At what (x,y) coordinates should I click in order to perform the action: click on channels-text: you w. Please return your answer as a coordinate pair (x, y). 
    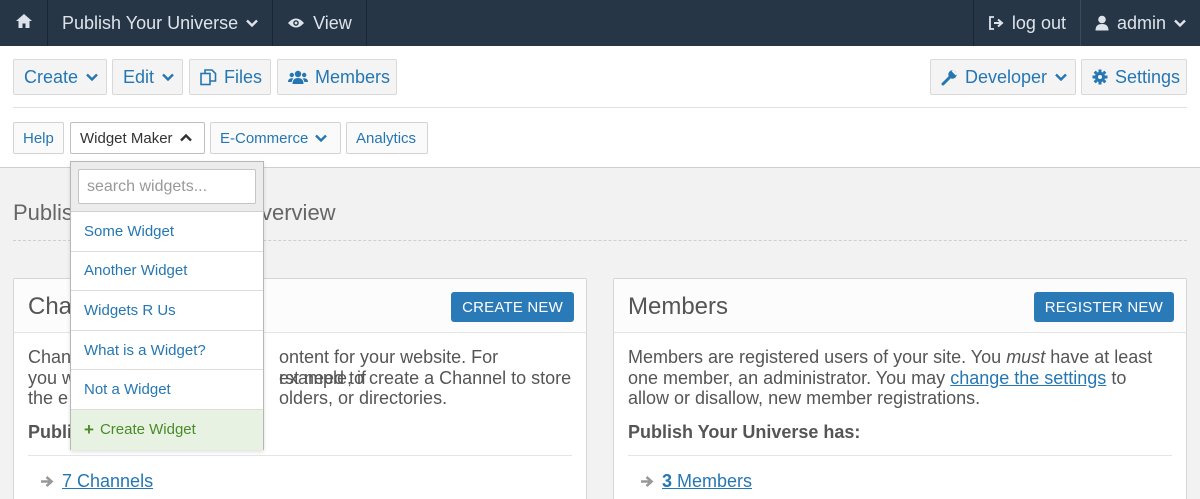
    Looking at the image, I should click on (52, 377).